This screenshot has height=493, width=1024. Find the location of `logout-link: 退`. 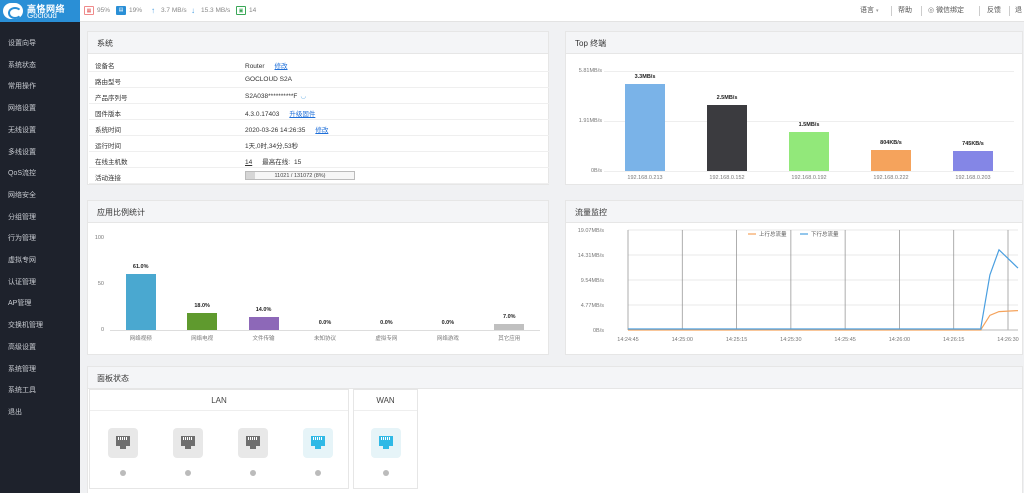

logout-link: 退 is located at coordinates (1018, 10).